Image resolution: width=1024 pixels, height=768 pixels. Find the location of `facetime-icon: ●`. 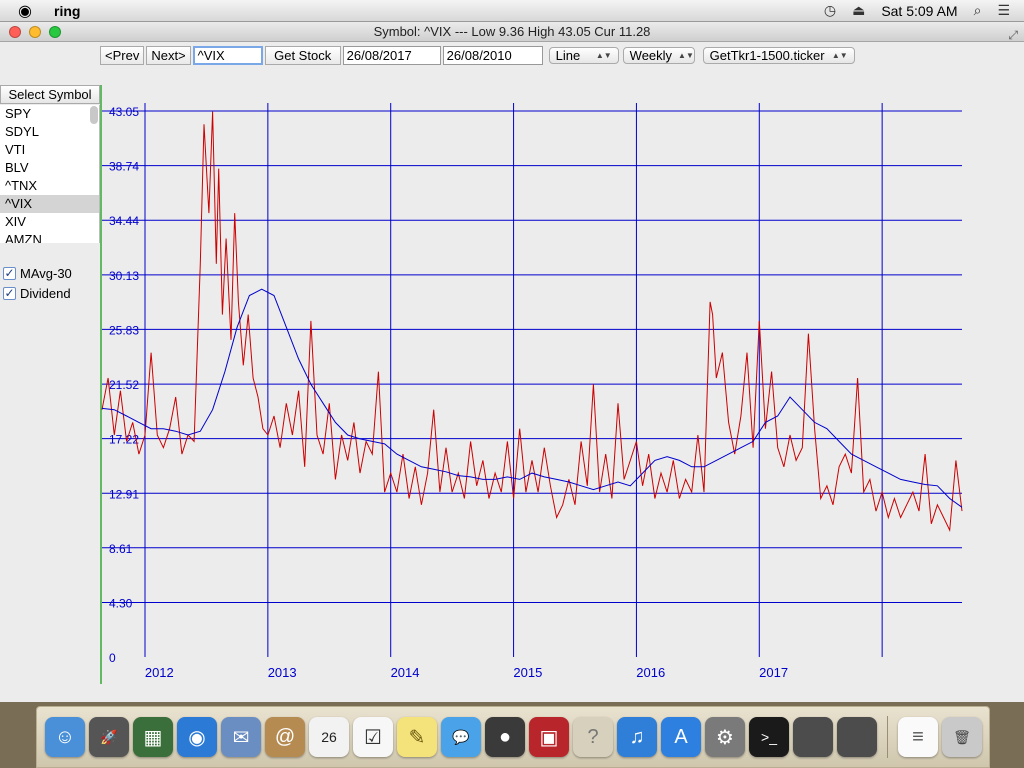

facetime-icon: ● is located at coordinates (505, 737).